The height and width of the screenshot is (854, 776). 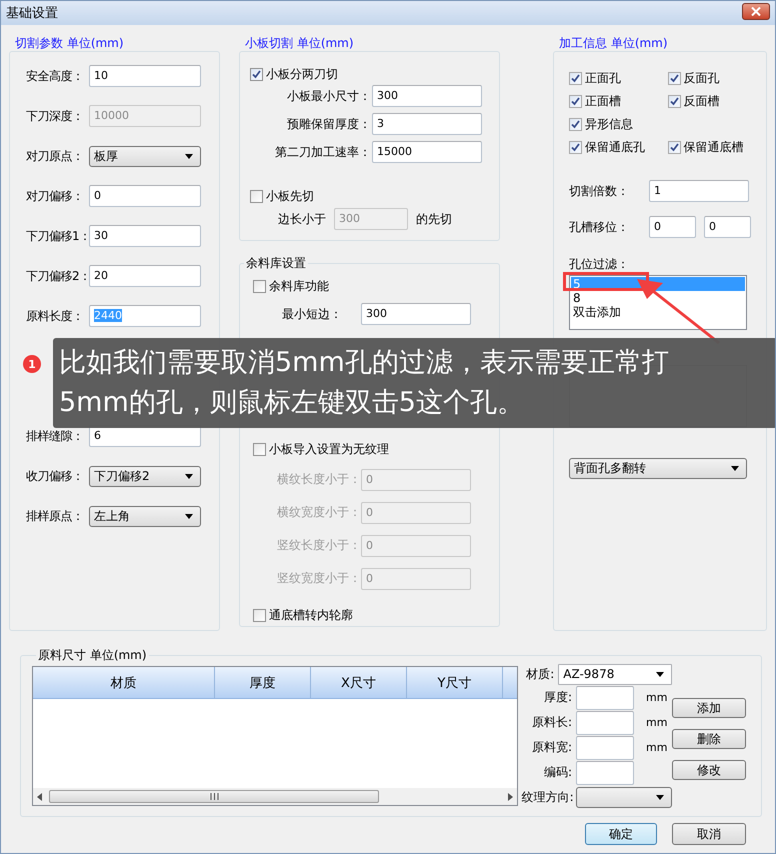 What do you see at coordinates (599, 227) in the screenshot?
I see `field-label: 孔槽移位：` at bounding box center [599, 227].